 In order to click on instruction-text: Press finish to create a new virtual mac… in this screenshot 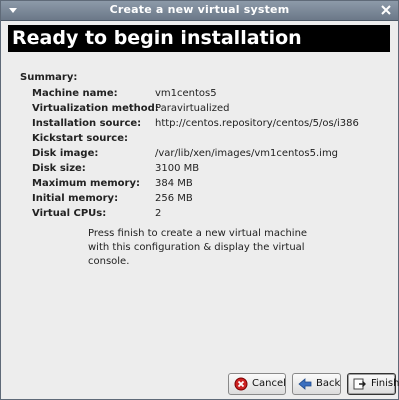, I will do `click(198, 247)`.